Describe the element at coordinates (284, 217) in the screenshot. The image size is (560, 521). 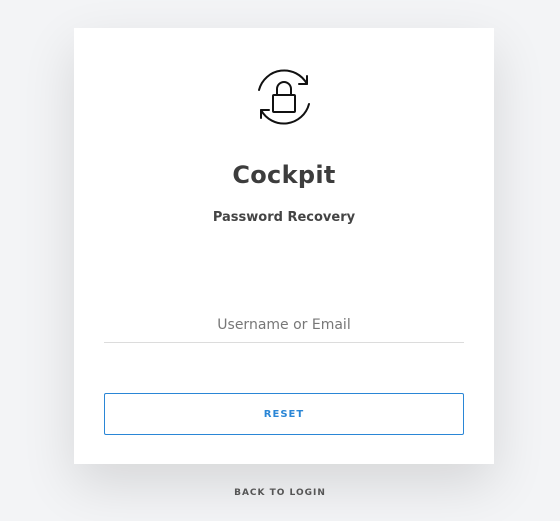
I see `page-subtitle: Password Recovery` at that location.